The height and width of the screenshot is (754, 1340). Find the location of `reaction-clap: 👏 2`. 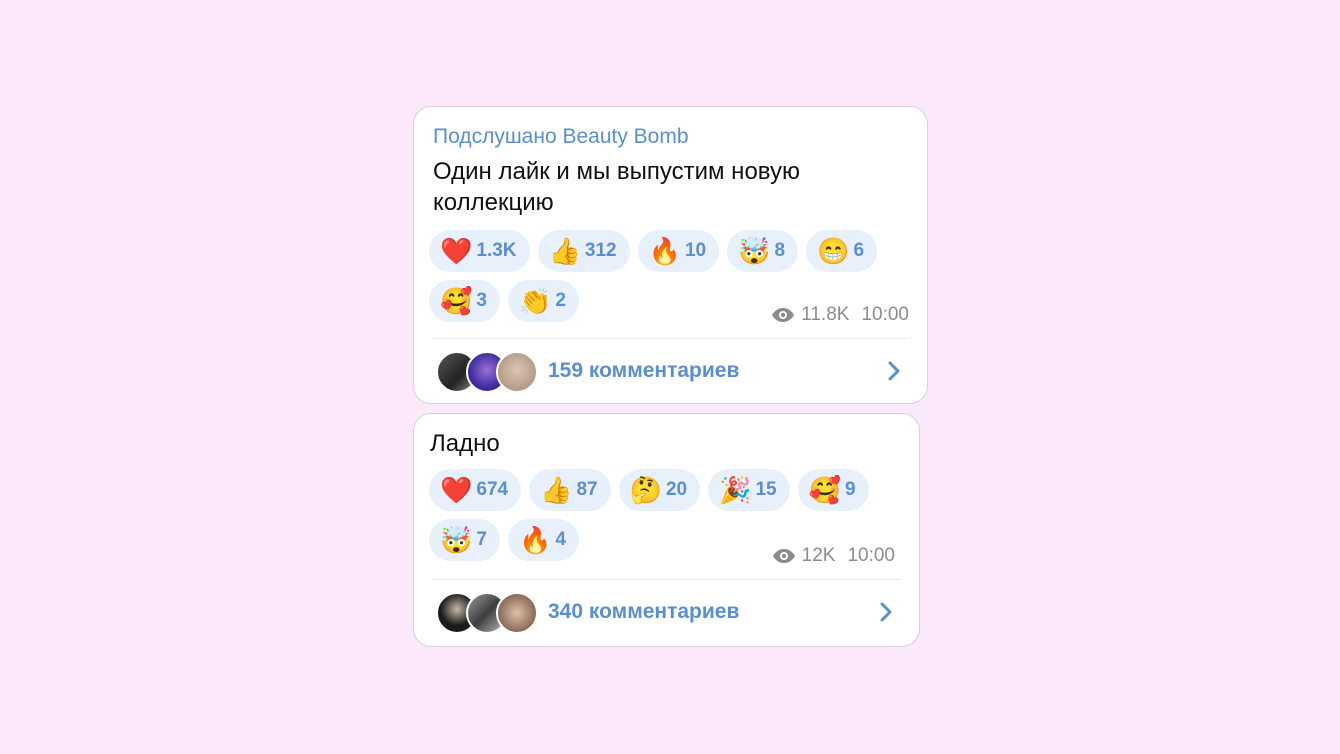

reaction-clap: 👏 2 is located at coordinates (543, 301).